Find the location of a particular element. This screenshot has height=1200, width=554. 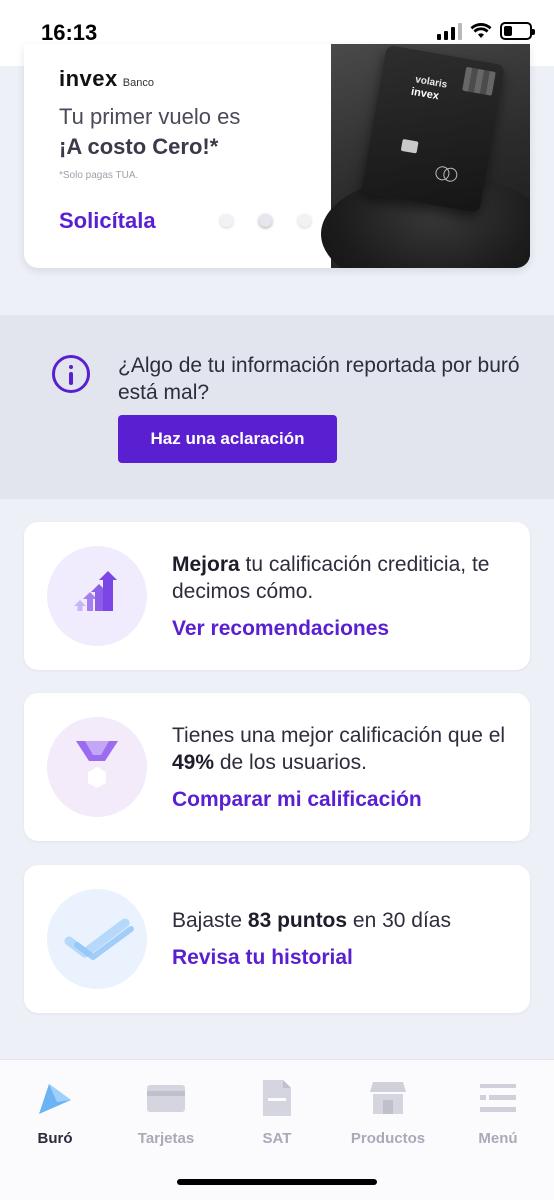

wifi-icon is located at coordinates (481, 30).